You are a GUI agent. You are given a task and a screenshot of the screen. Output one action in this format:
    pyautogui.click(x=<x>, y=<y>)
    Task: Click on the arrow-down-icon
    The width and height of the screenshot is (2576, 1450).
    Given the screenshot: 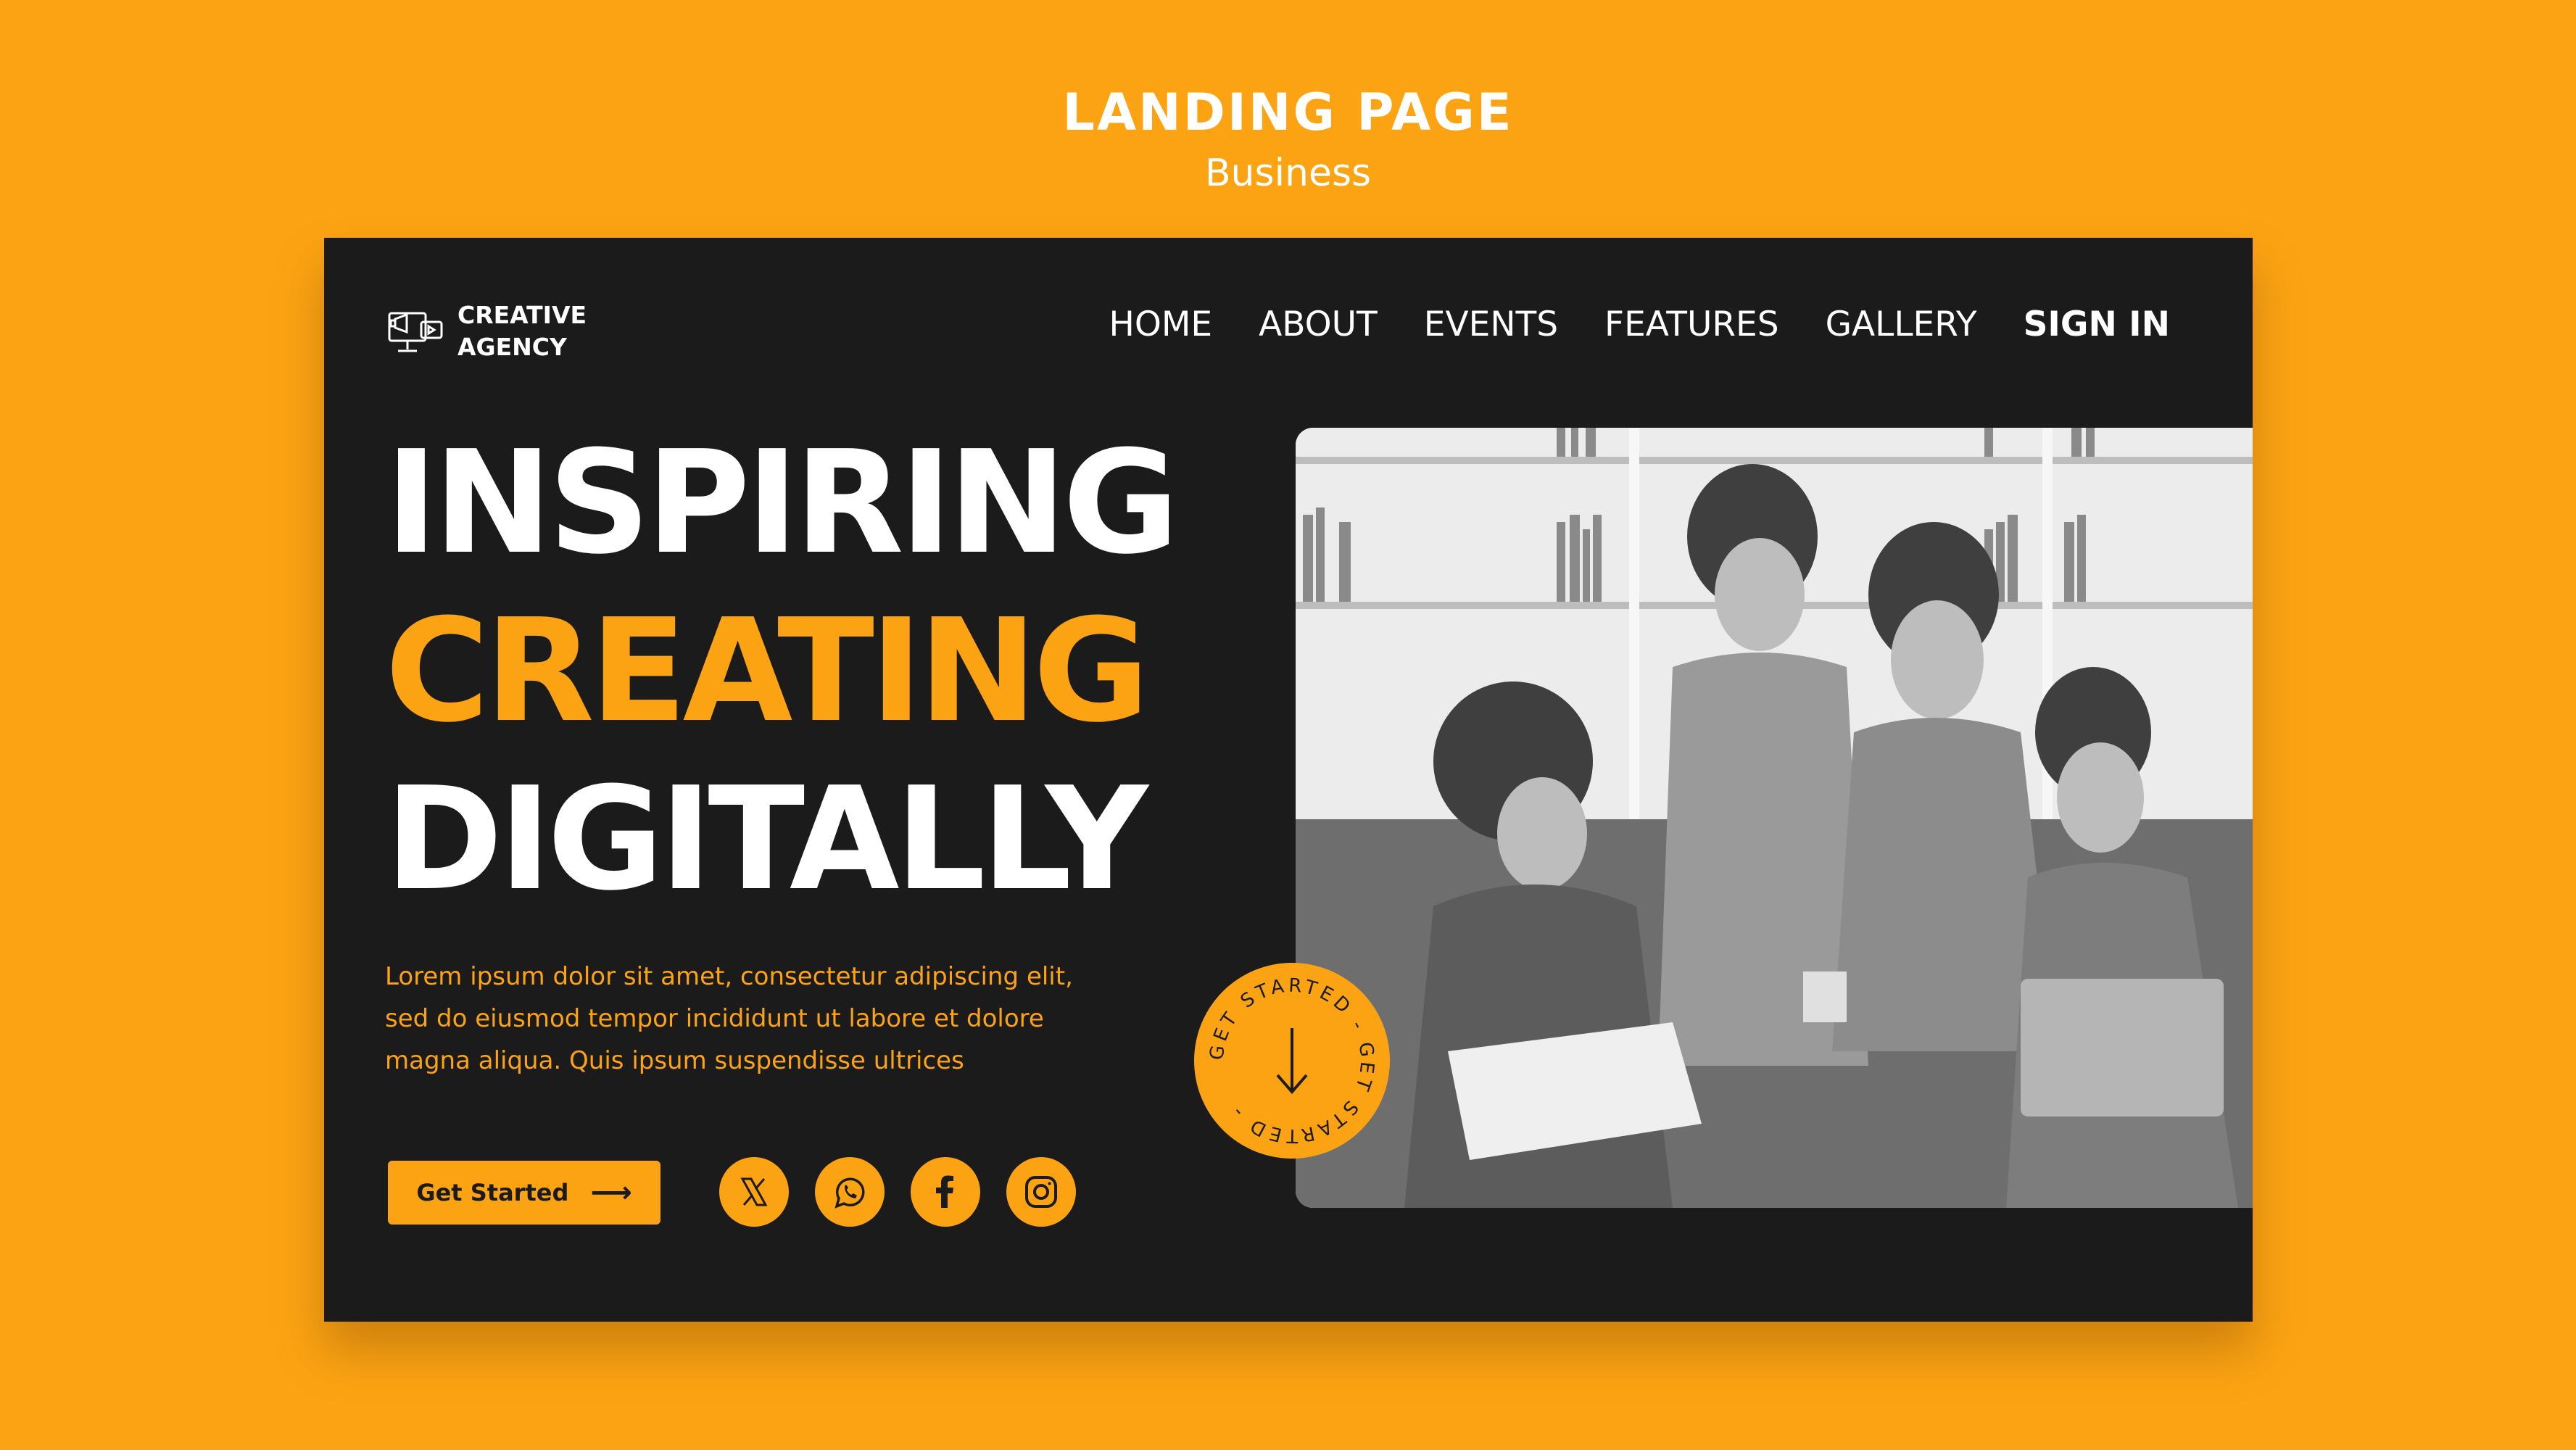 What is the action you would take?
    pyautogui.click(x=1292, y=1061)
    